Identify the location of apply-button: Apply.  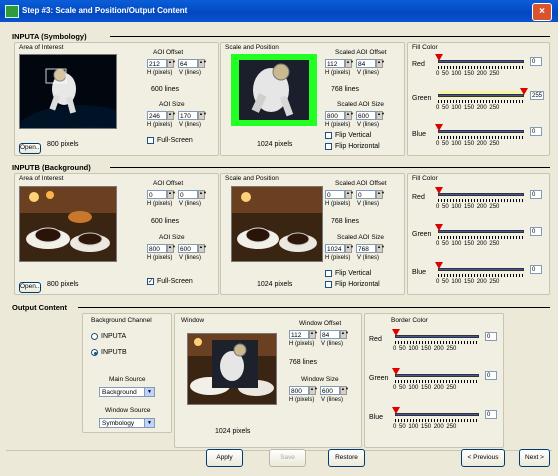
(224, 458).